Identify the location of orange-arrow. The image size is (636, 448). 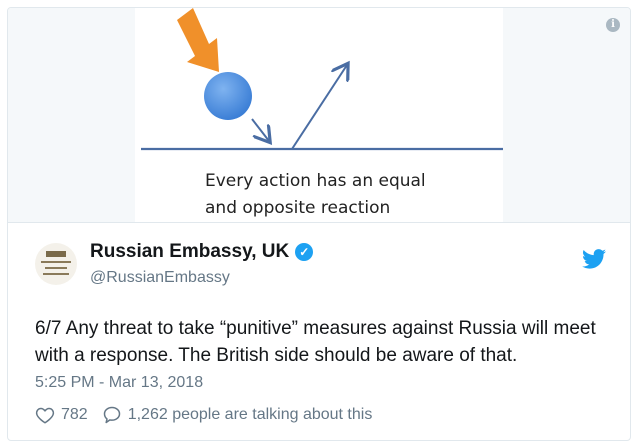
(198, 40).